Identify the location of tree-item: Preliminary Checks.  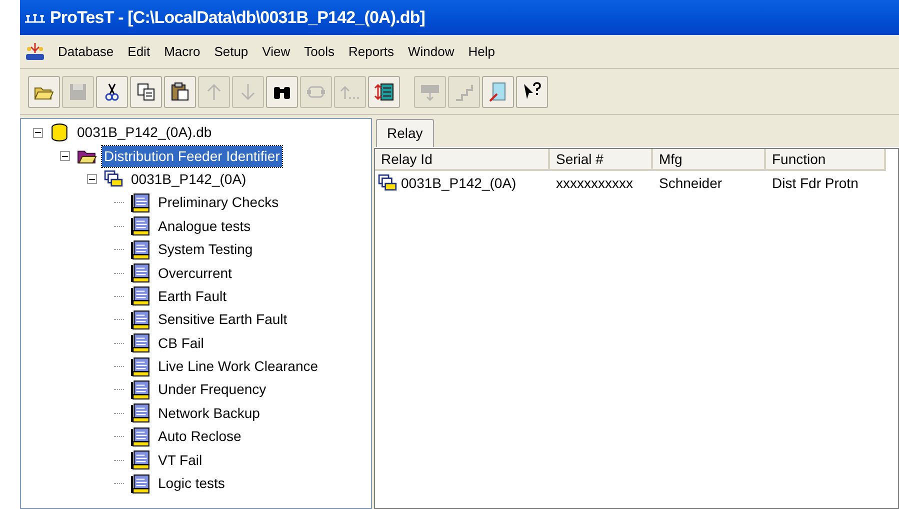
(218, 203).